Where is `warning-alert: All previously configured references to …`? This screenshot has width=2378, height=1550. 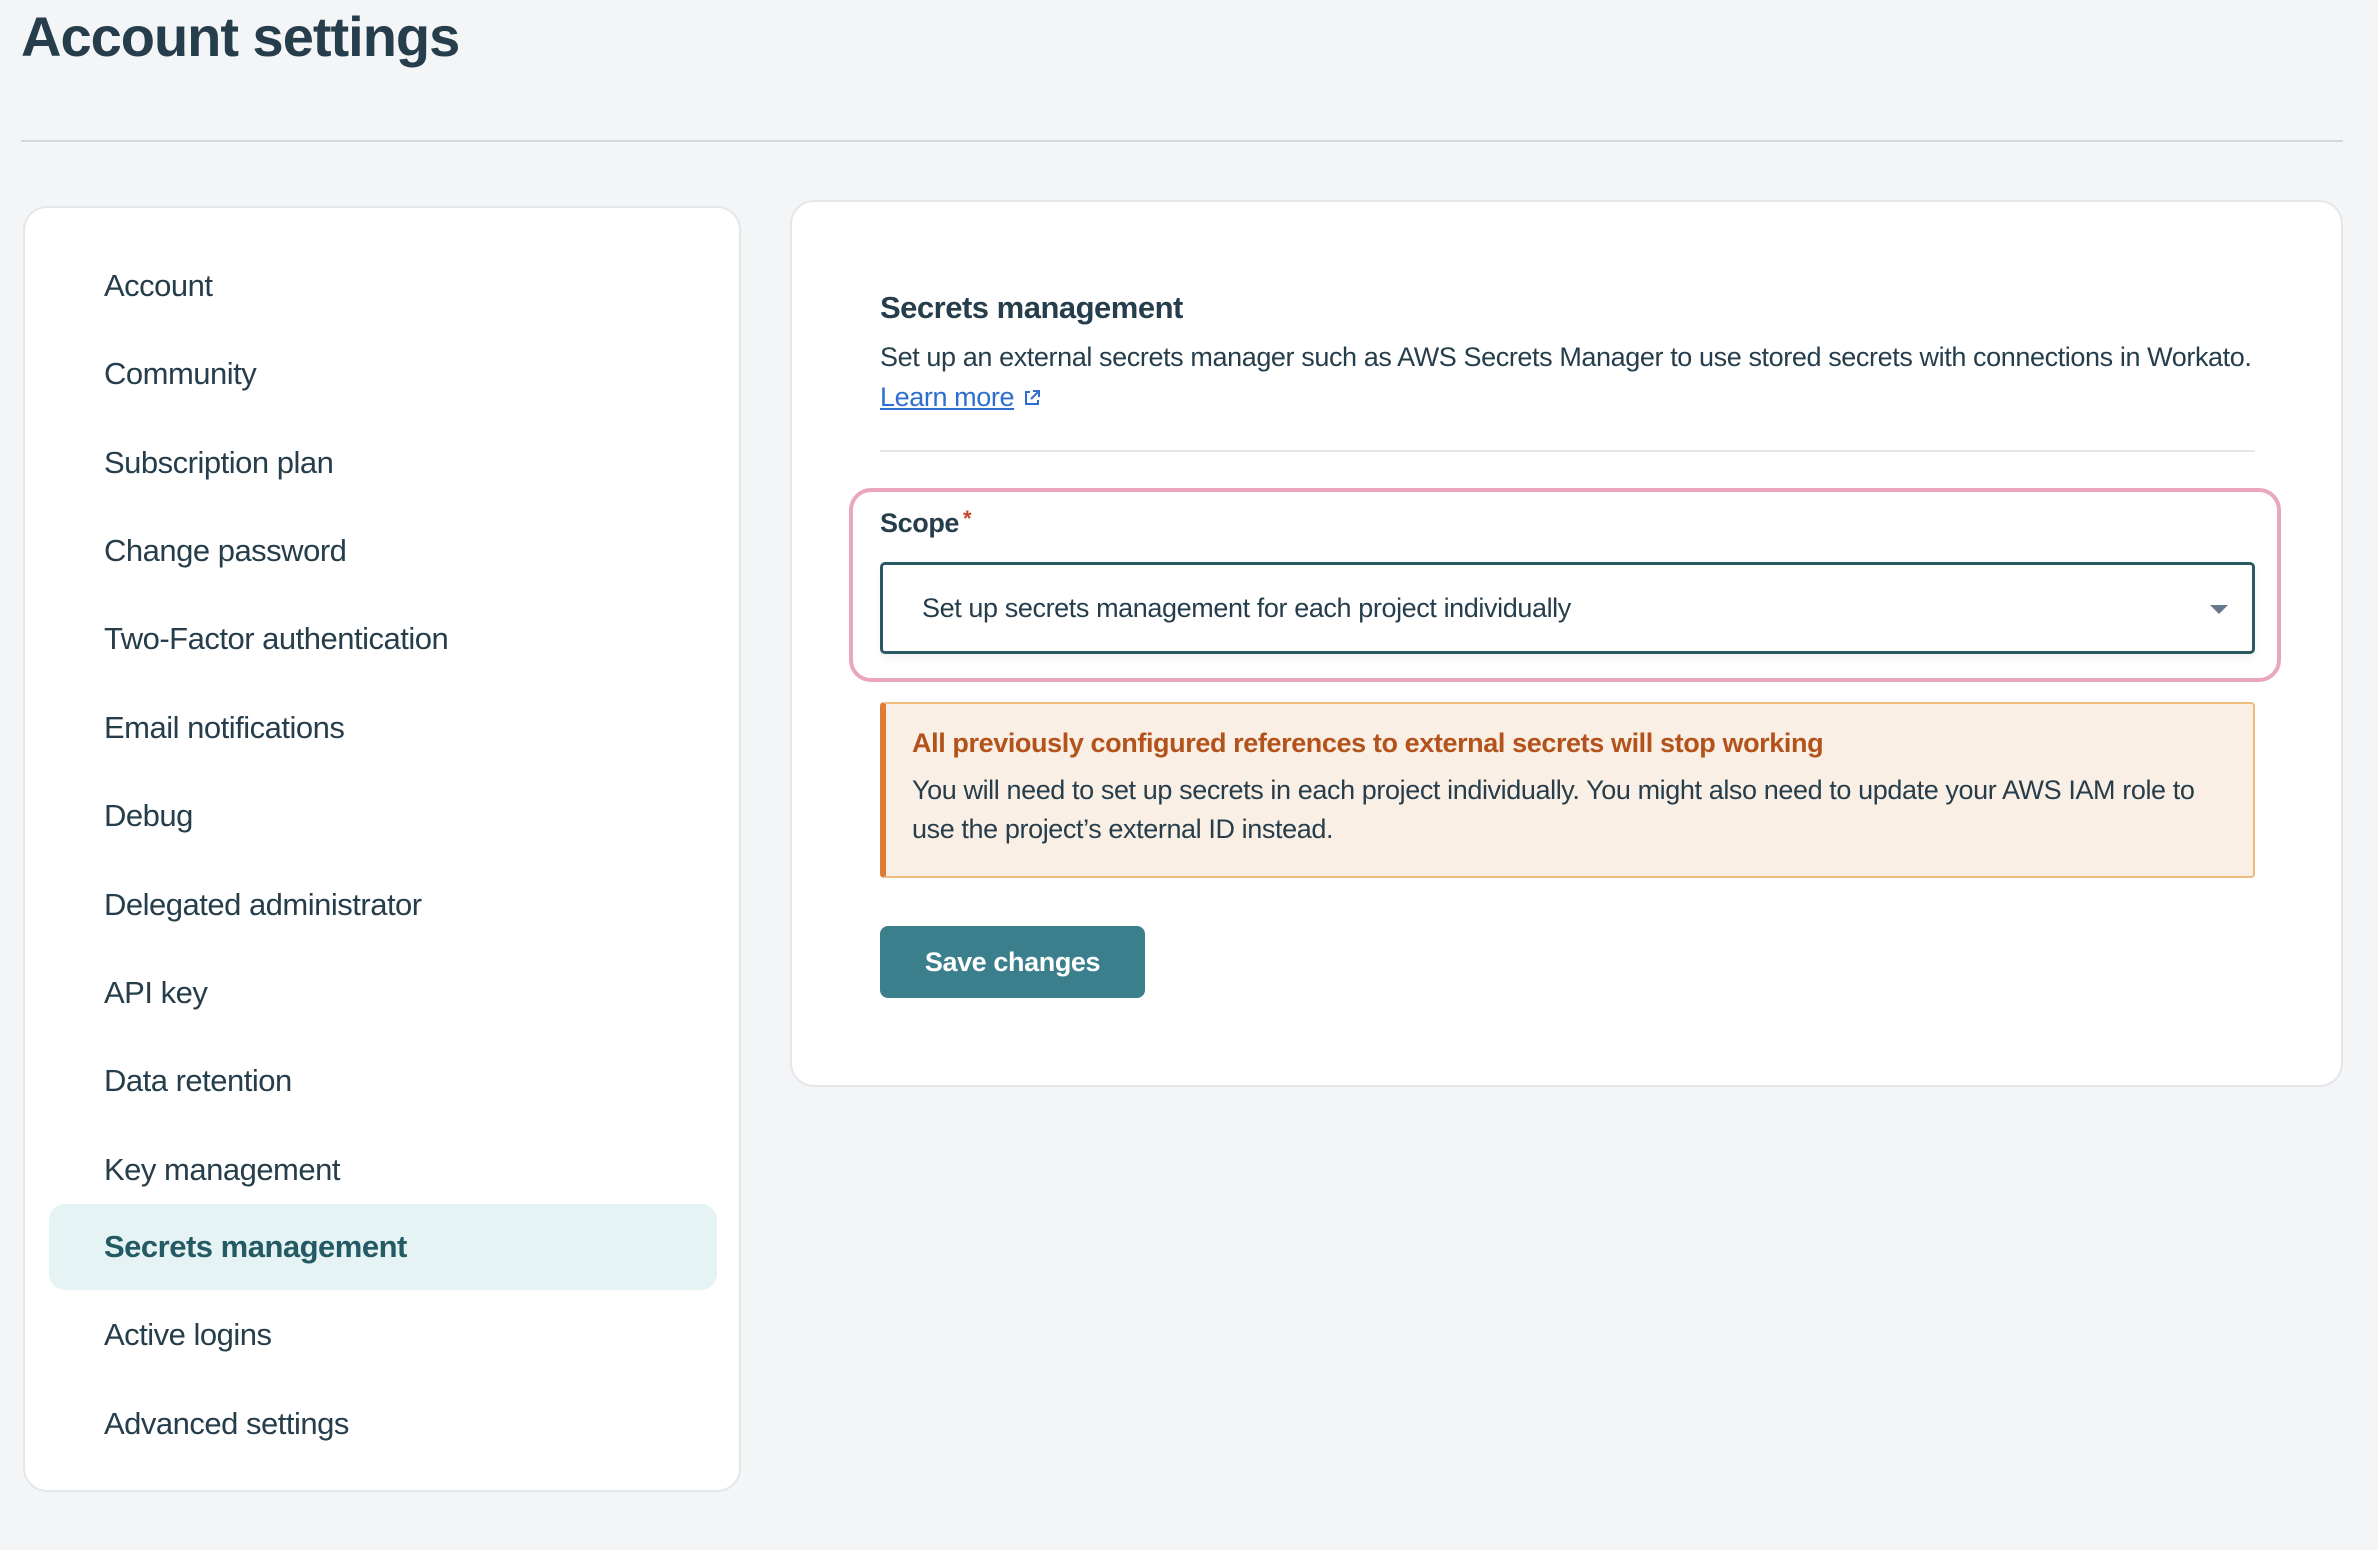 warning-alert: All previously configured references to … is located at coordinates (1567, 790).